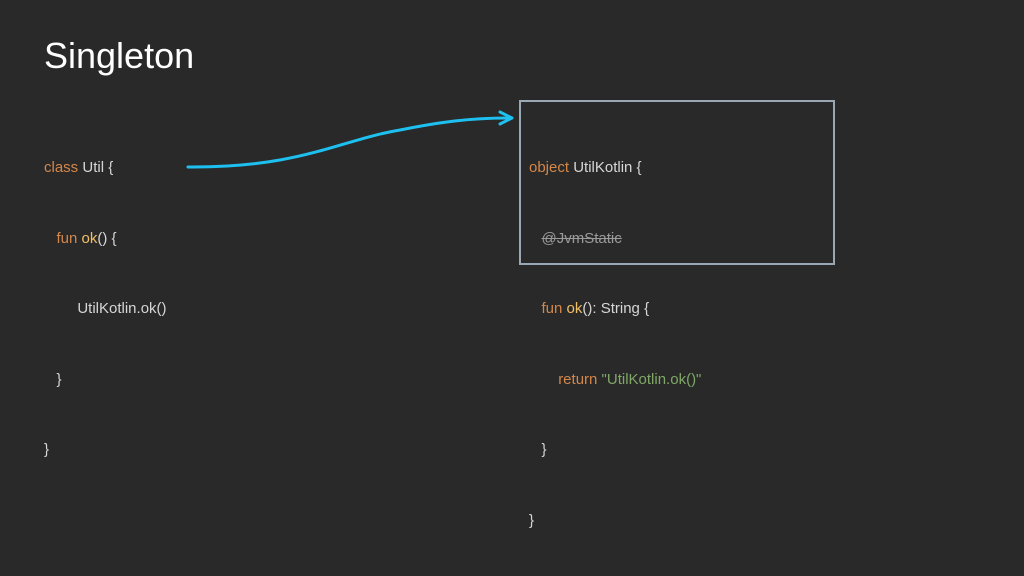 Image resolution: width=1024 pixels, height=576 pixels. What do you see at coordinates (96, 167) in the screenshot?
I see `code-text: Util {` at bounding box center [96, 167].